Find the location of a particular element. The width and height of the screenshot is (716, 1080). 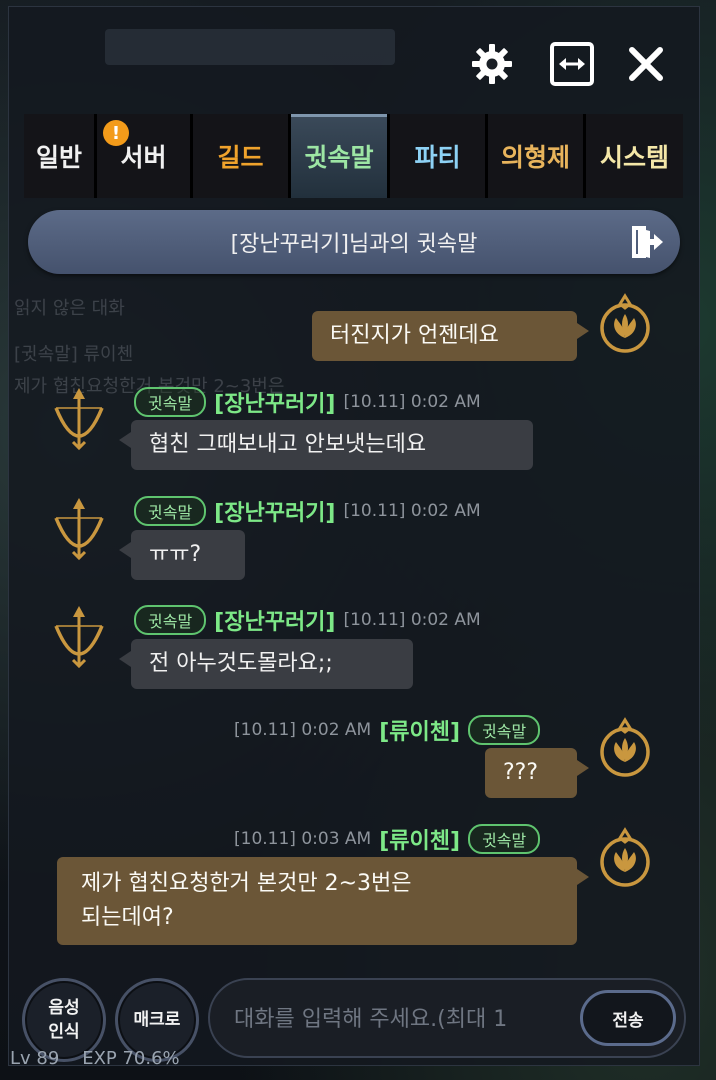

chat-bubble-incoming: ㅠㅠ? is located at coordinates (182, 555).